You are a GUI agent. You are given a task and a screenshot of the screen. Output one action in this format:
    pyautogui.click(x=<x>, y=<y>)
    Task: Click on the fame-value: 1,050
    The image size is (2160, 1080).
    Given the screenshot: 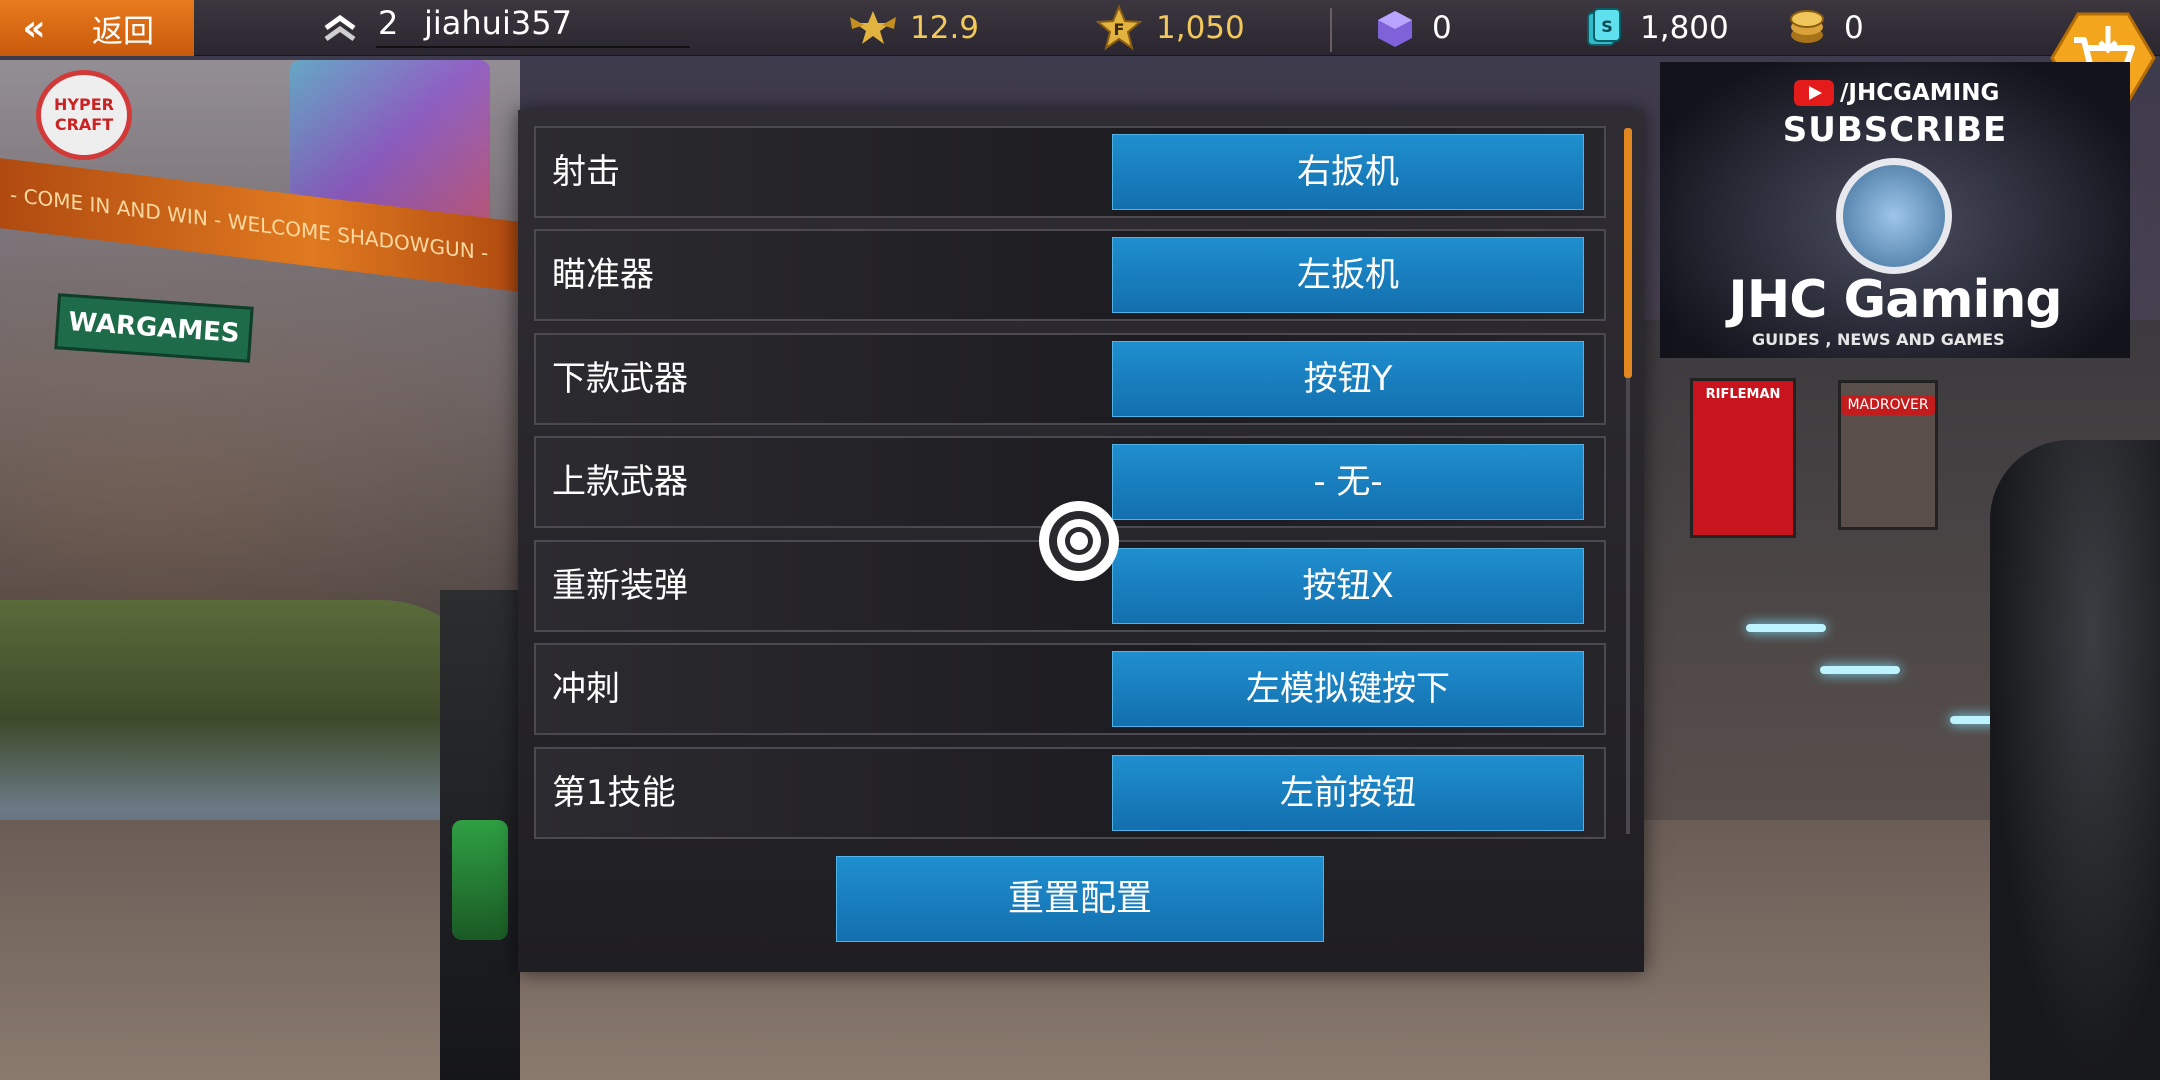 What is the action you would take?
    pyautogui.click(x=1200, y=28)
    